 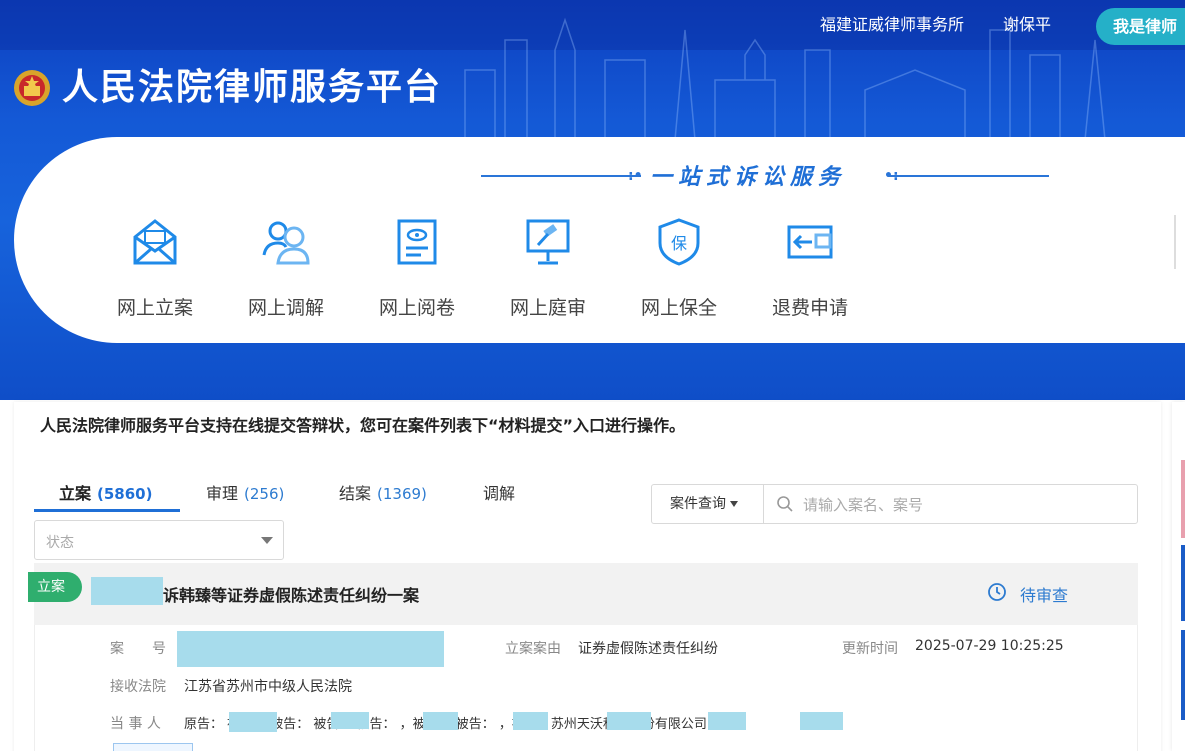 What do you see at coordinates (268, 687) in the screenshot?
I see `court-value: 江苏省苏州市中级人民法院` at bounding box center [268, 687].